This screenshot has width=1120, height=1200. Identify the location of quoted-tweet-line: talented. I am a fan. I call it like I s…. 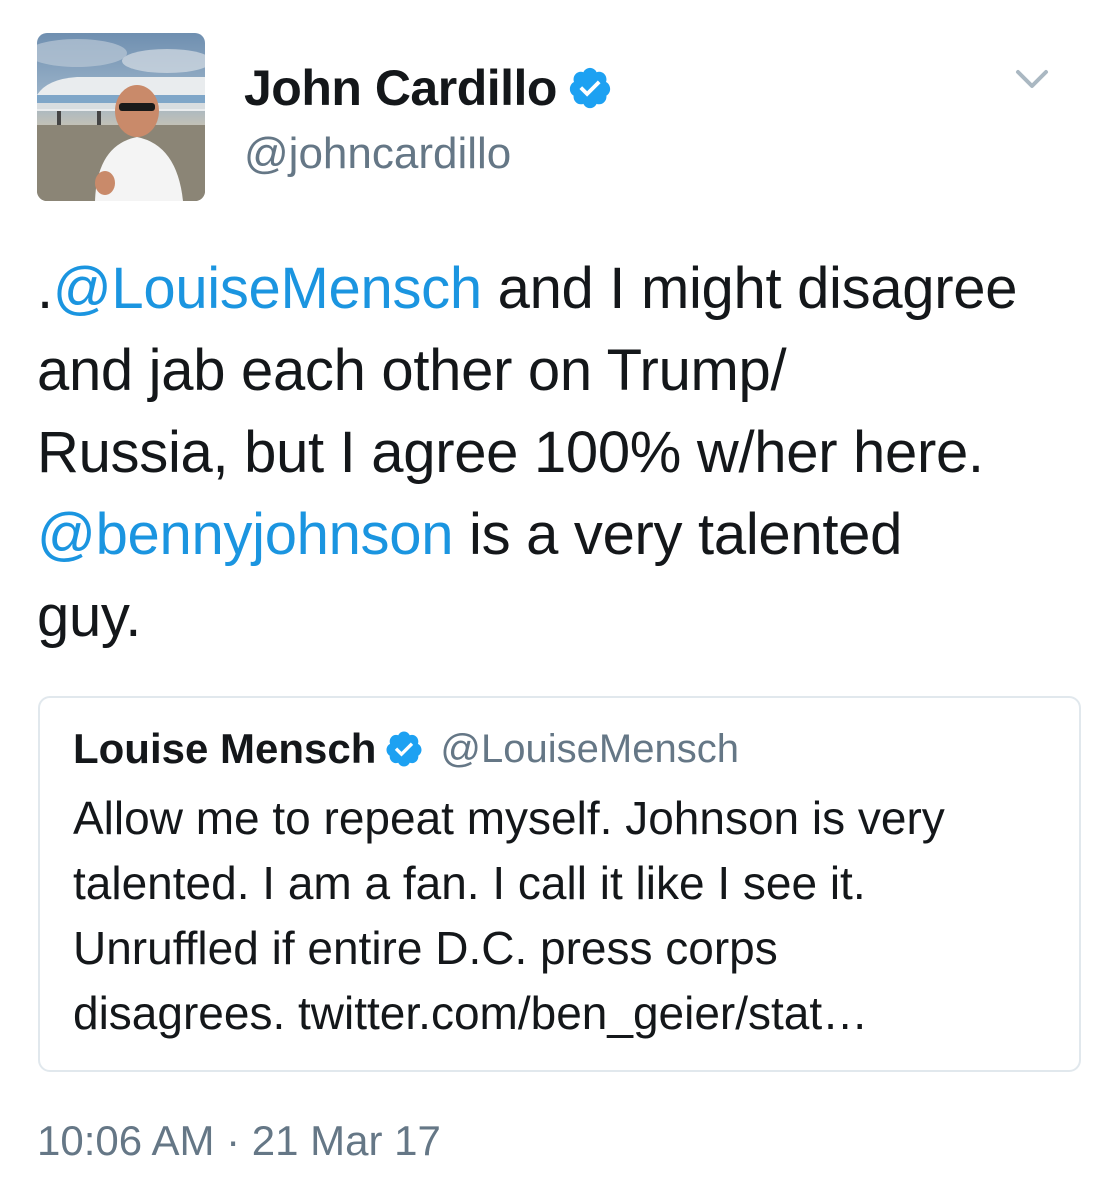
(469, 883).